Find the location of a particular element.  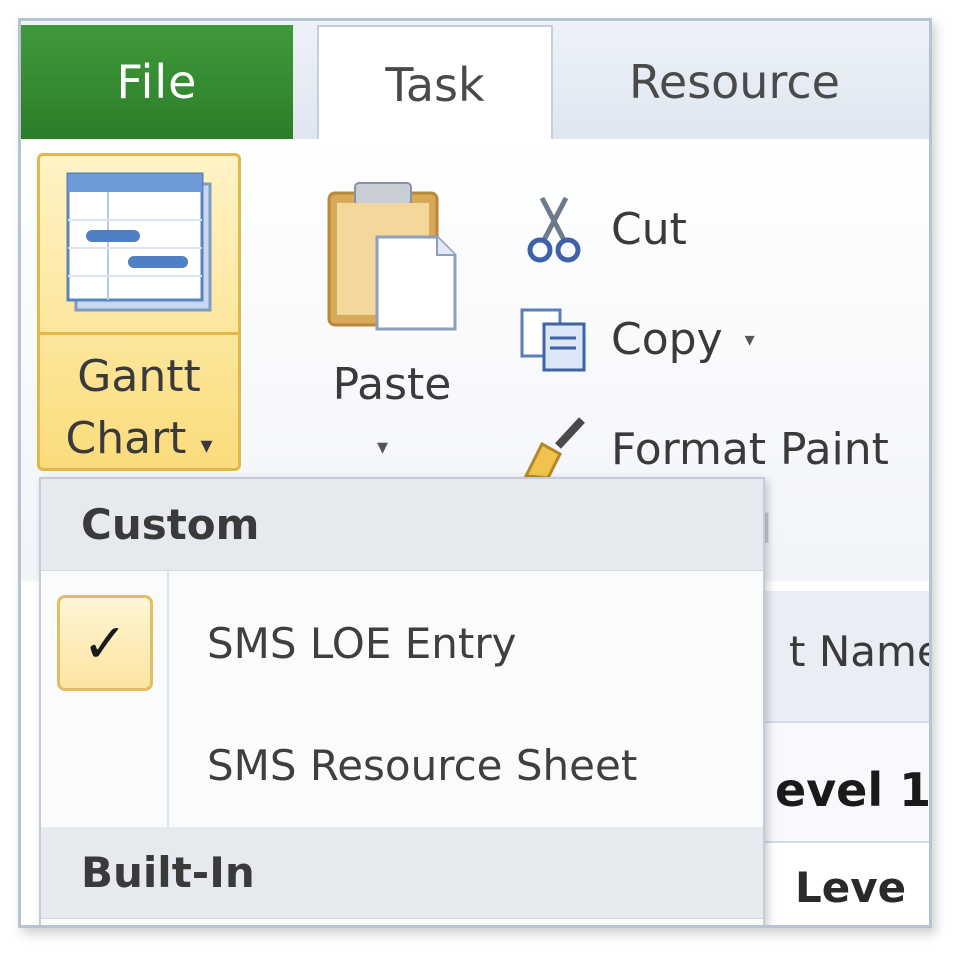

ribbon-tab-strip: File Task Resource is located at coordinates (475, 82).